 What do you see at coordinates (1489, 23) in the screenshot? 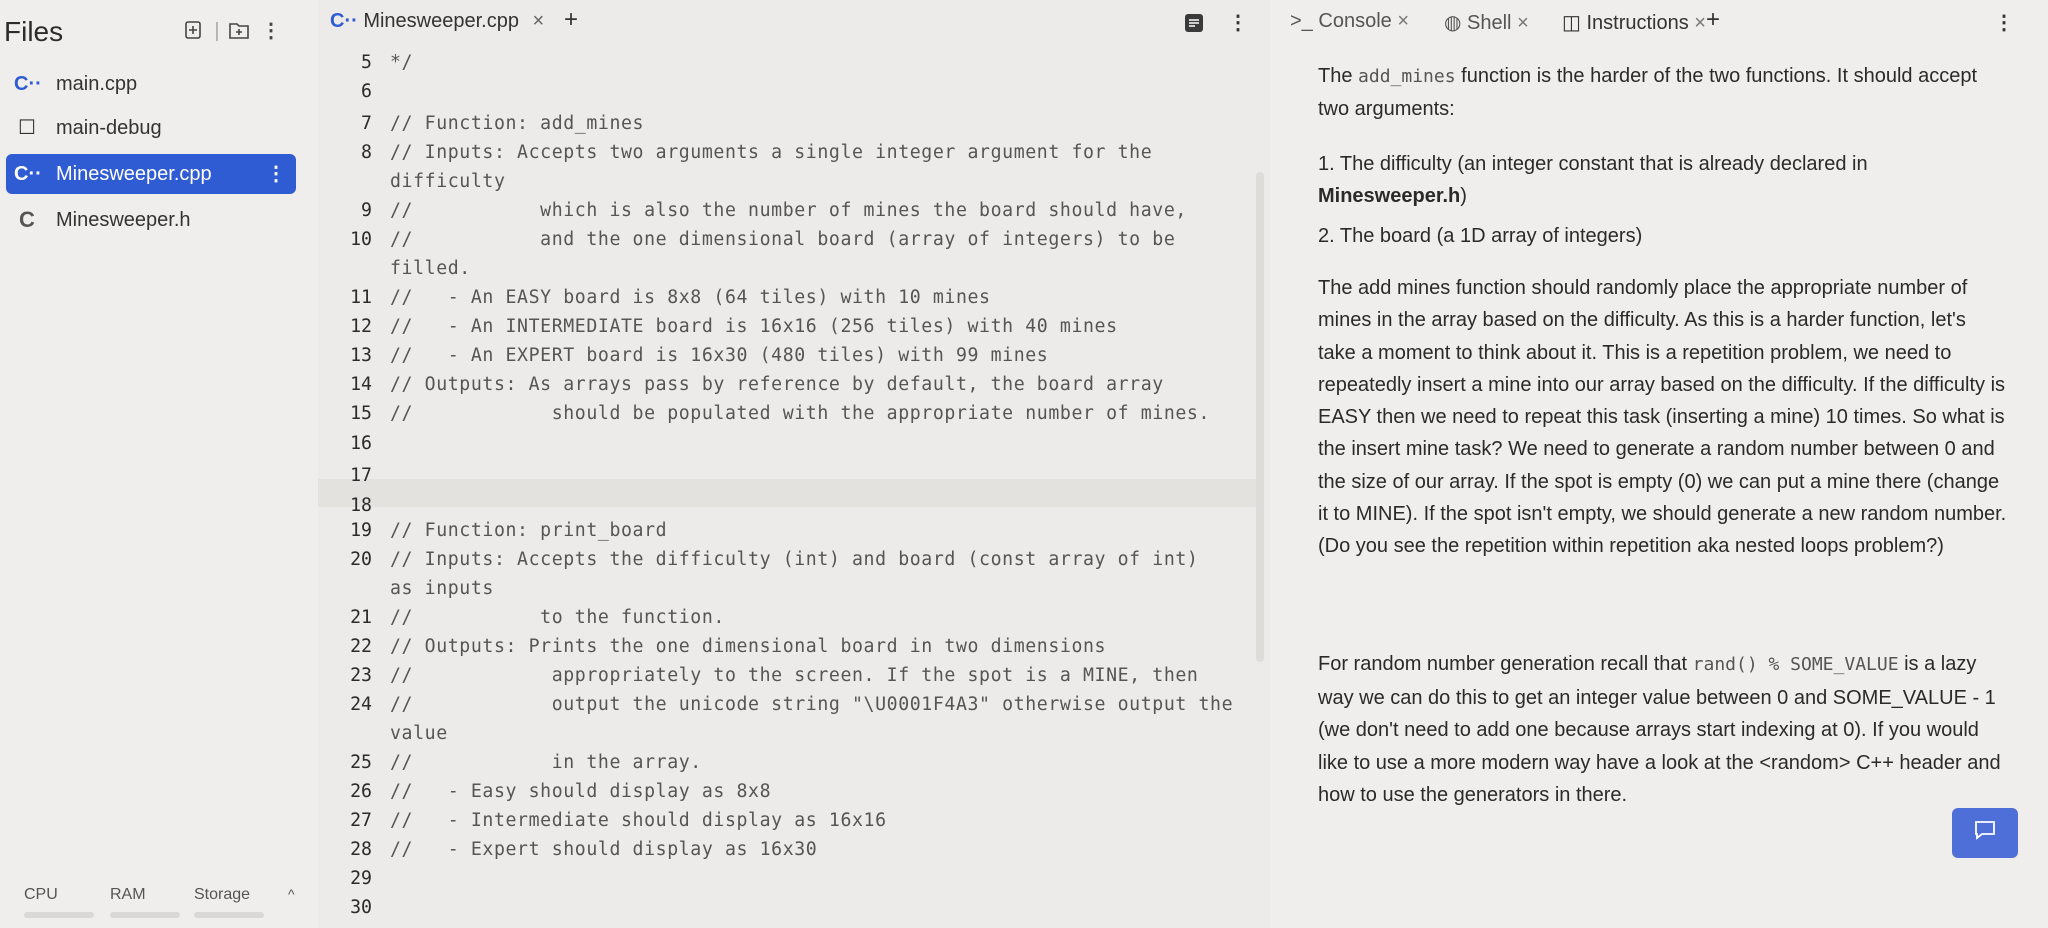
I see `tab-label: Shell` at bounding box center [1489, 23].